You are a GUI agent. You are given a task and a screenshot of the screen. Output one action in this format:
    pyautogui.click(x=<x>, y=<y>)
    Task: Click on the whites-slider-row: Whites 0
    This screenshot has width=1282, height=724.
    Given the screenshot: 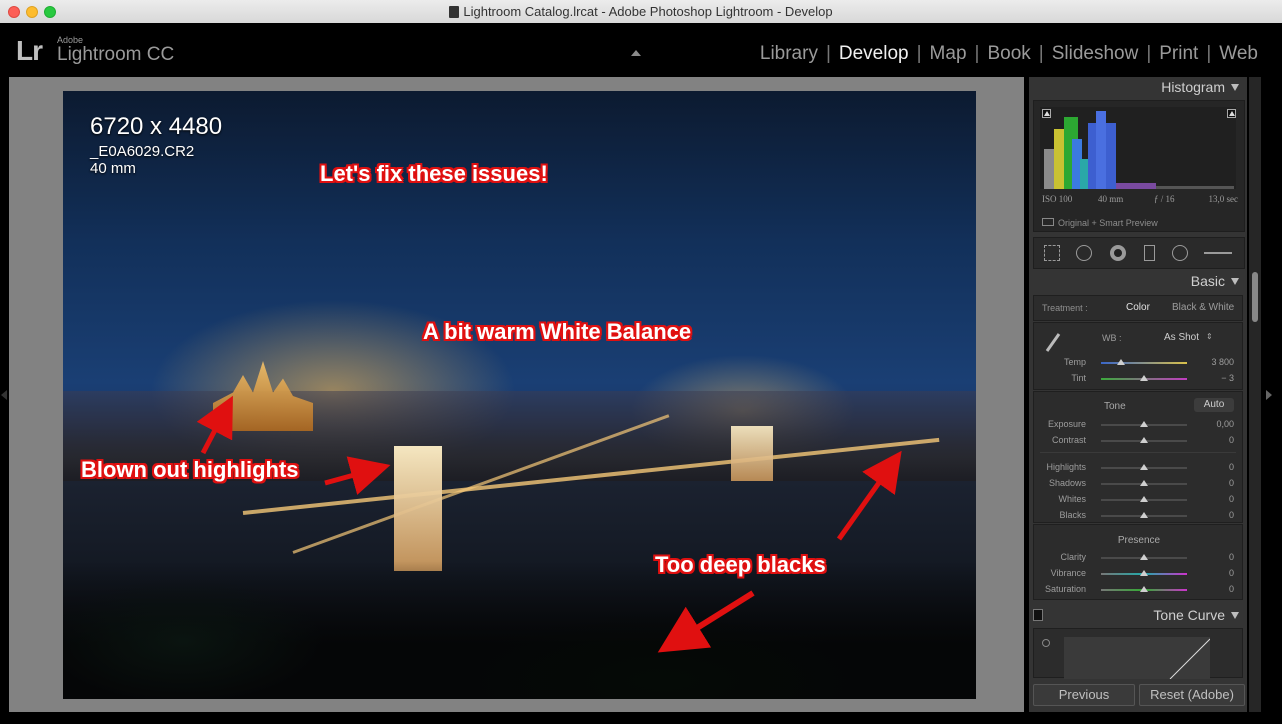 What is the action you would take?
    pyautogui.click(x=1139, y=500)
    